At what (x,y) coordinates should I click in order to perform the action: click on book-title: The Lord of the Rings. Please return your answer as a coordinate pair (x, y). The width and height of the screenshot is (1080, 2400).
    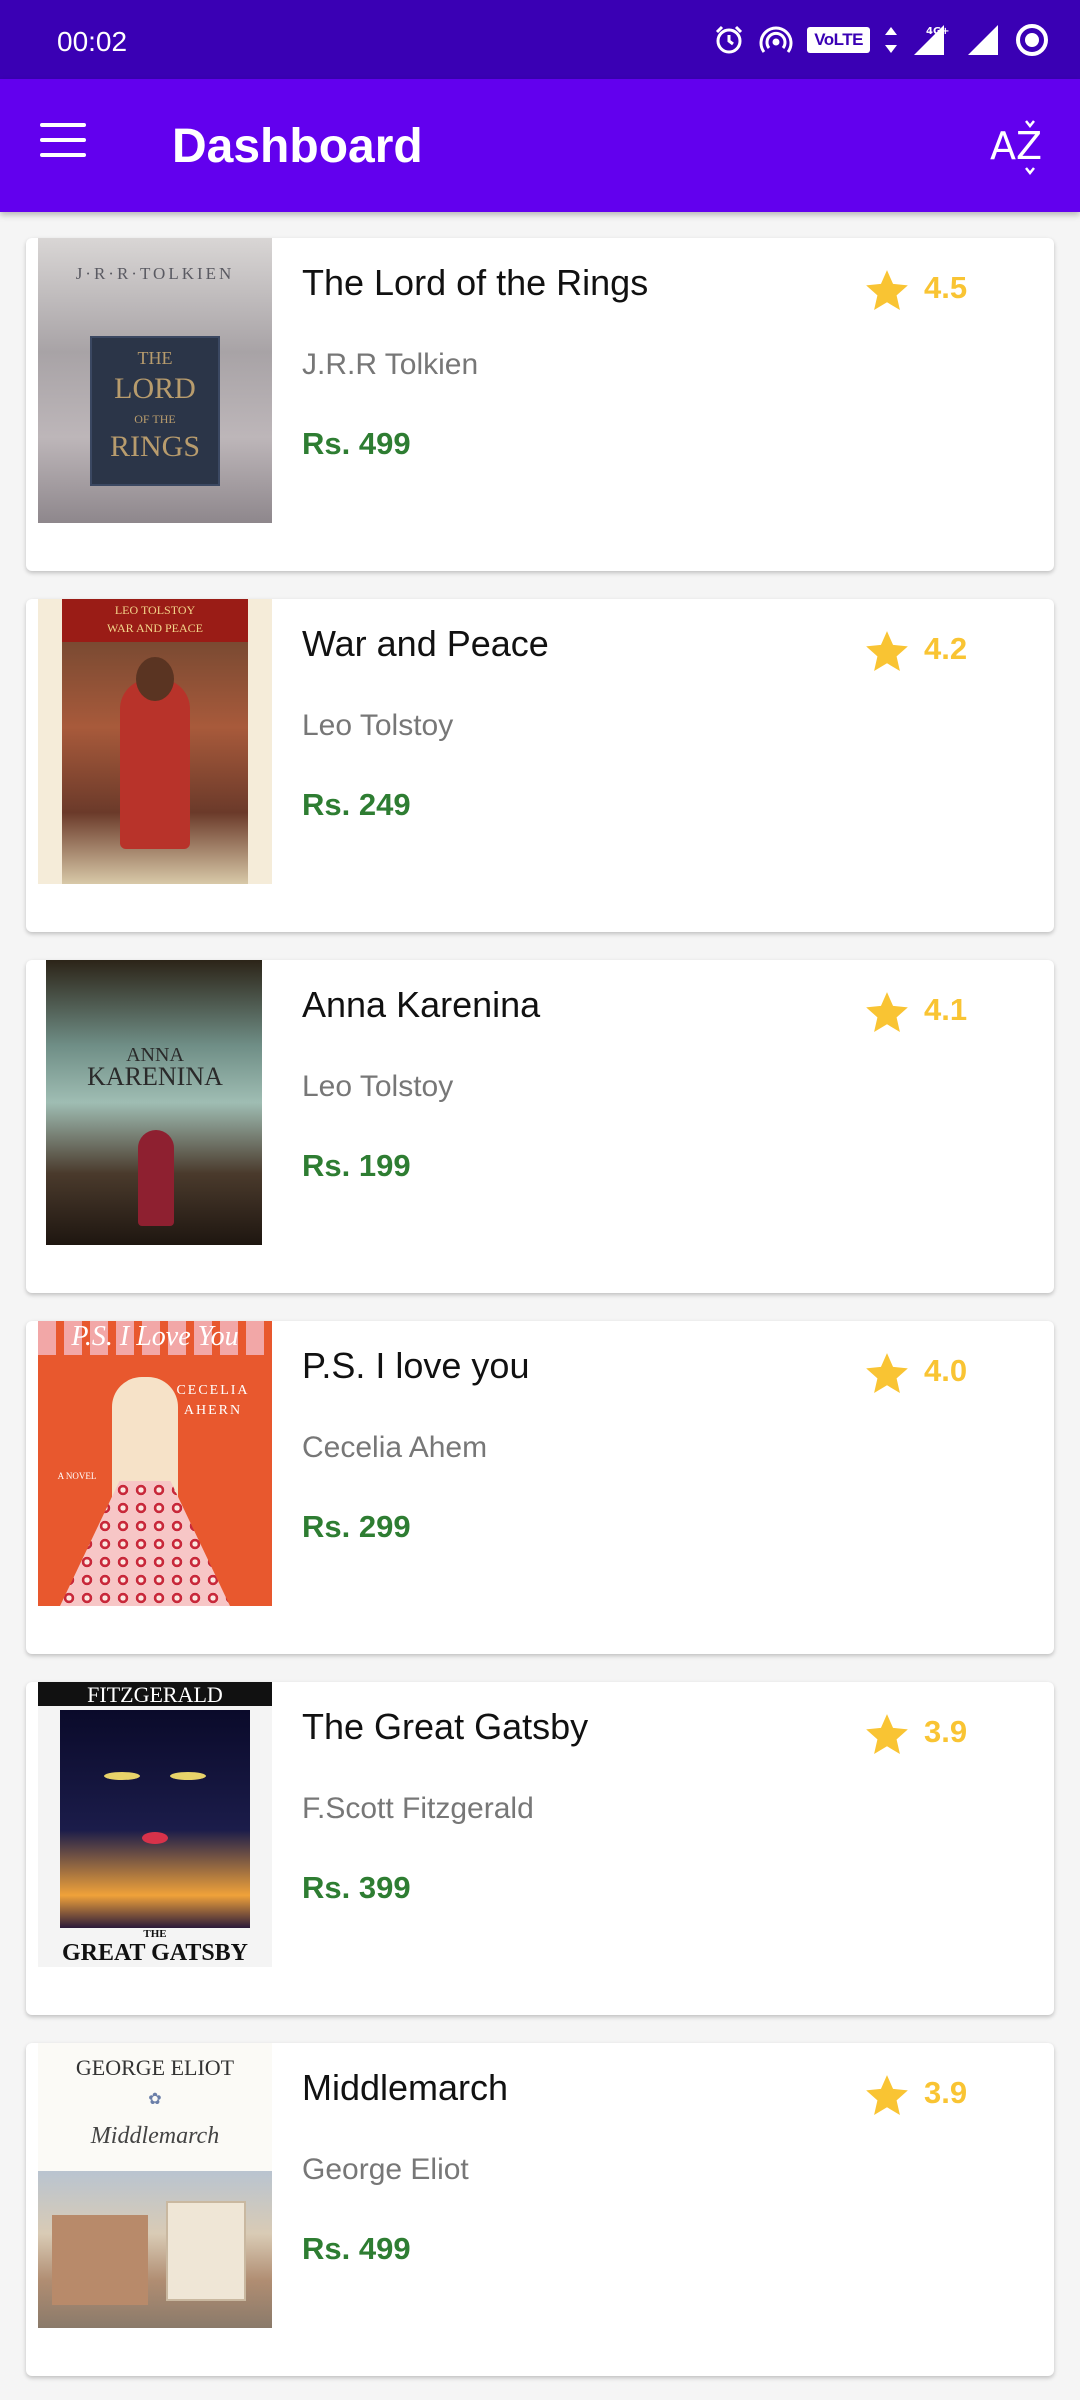
    Looking at the image, I should click on (475, 282).